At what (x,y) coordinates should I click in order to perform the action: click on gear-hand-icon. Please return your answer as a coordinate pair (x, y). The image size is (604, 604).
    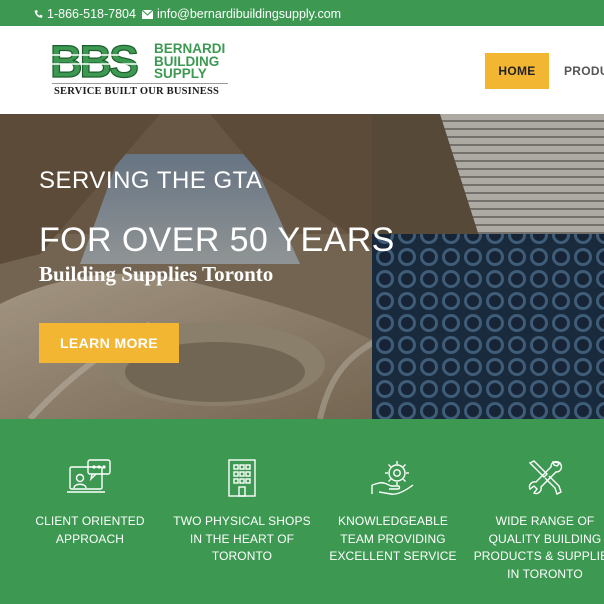
    Looking at the image, I should click on (392, 478).